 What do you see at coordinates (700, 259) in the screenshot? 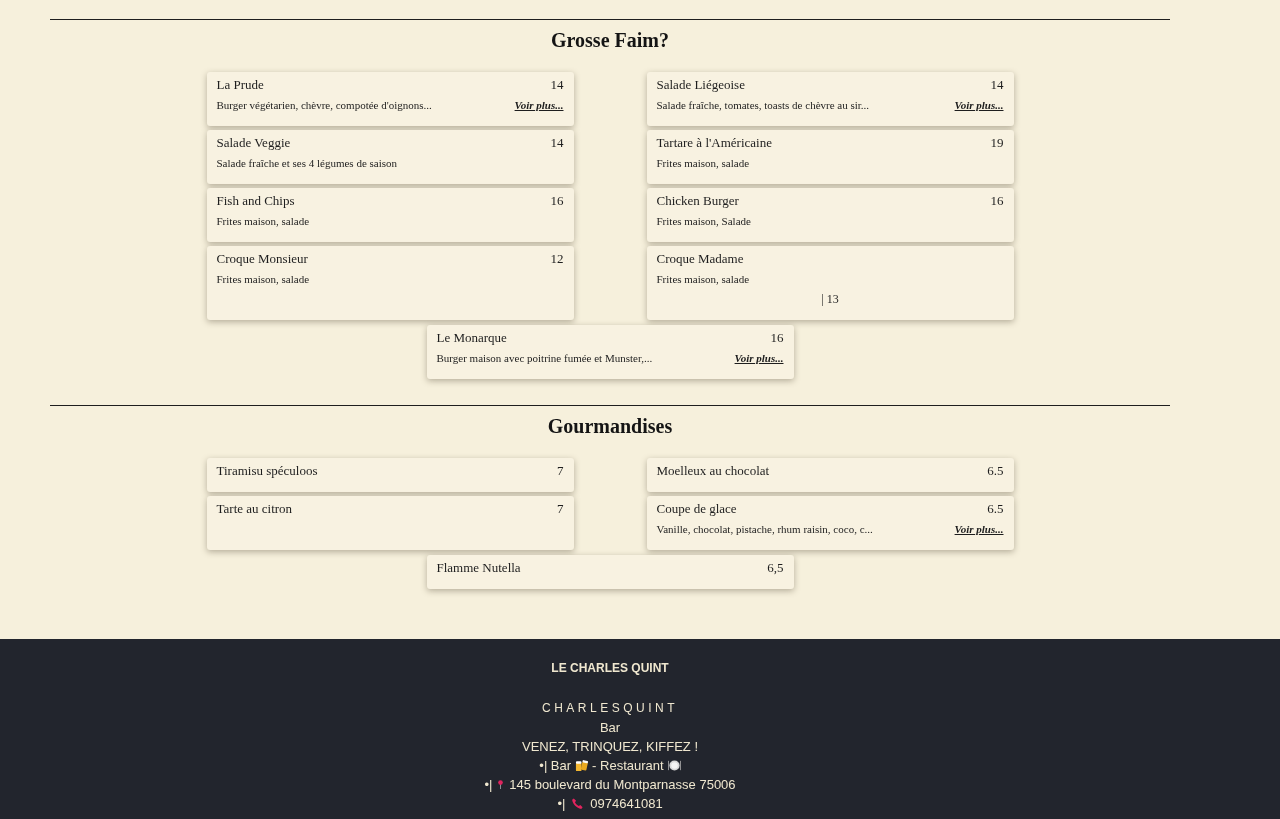
I see `dish-name: Croque Madame` at bounding box center [700, 259].